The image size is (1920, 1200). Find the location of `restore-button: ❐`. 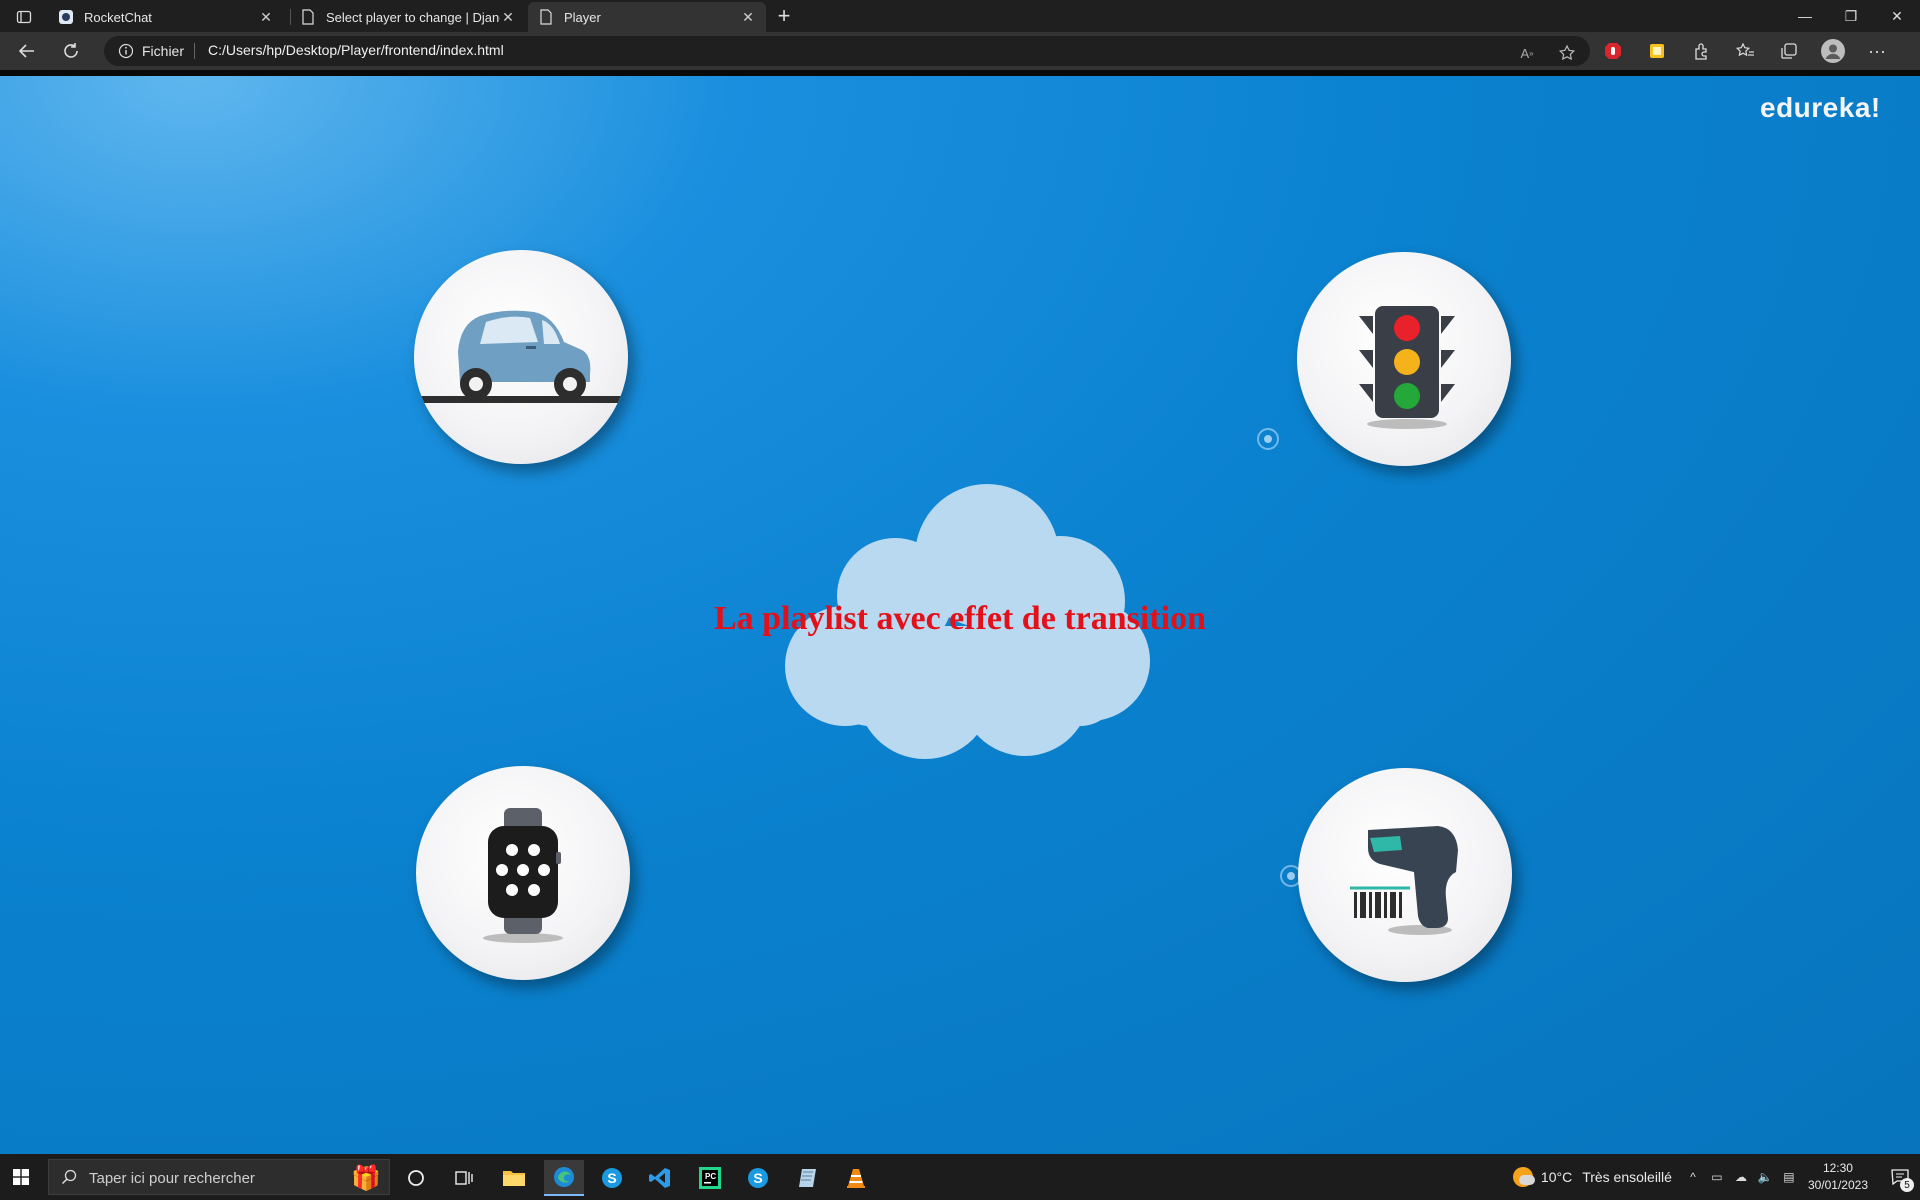

restore-button: ❐ is located at coordinates (1851, 16).